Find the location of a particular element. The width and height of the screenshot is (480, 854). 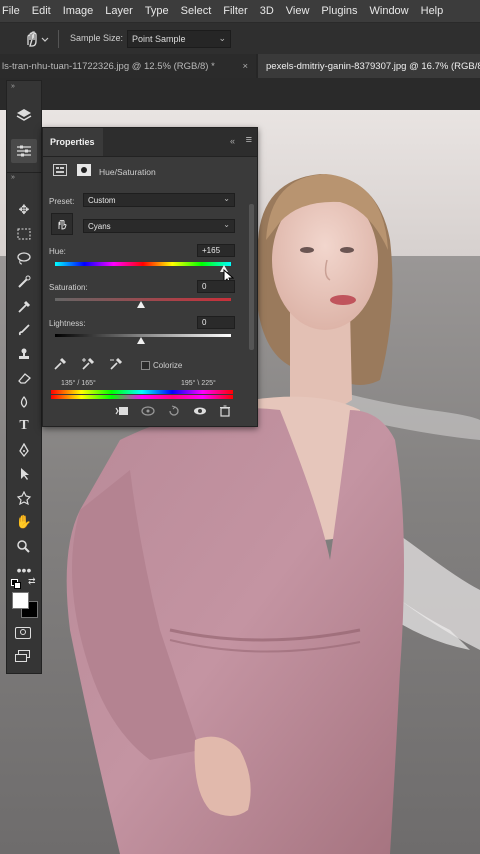

preset-value: Custom is located at coordinates (102, 200).